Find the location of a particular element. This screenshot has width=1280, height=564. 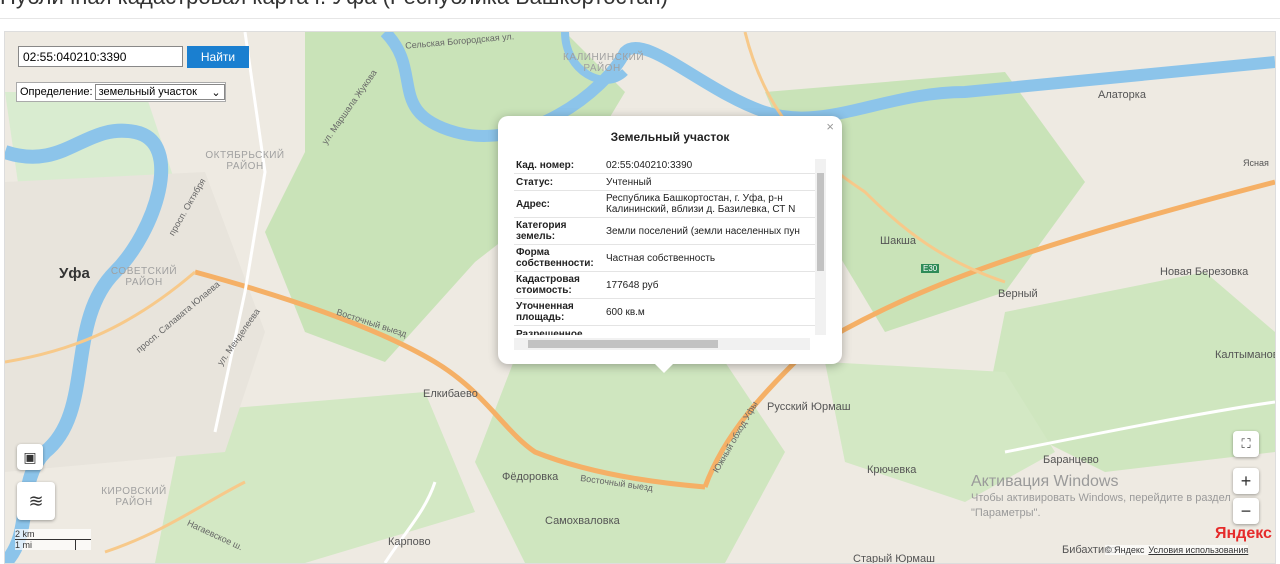

map-label-samokhvalovka: Самохваловка is located at coordinates (582, 521).